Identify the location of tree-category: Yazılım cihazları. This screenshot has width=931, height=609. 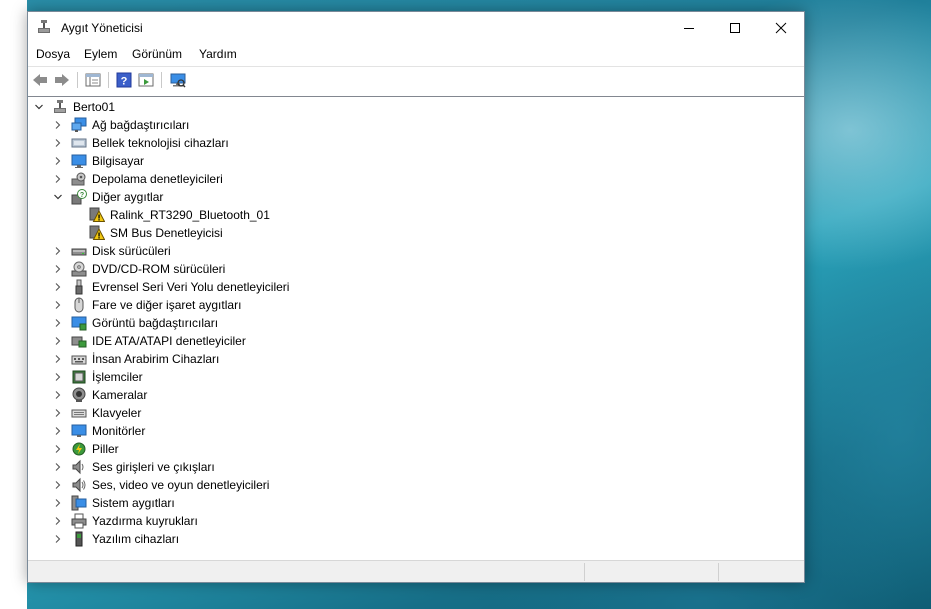
(116, 539).